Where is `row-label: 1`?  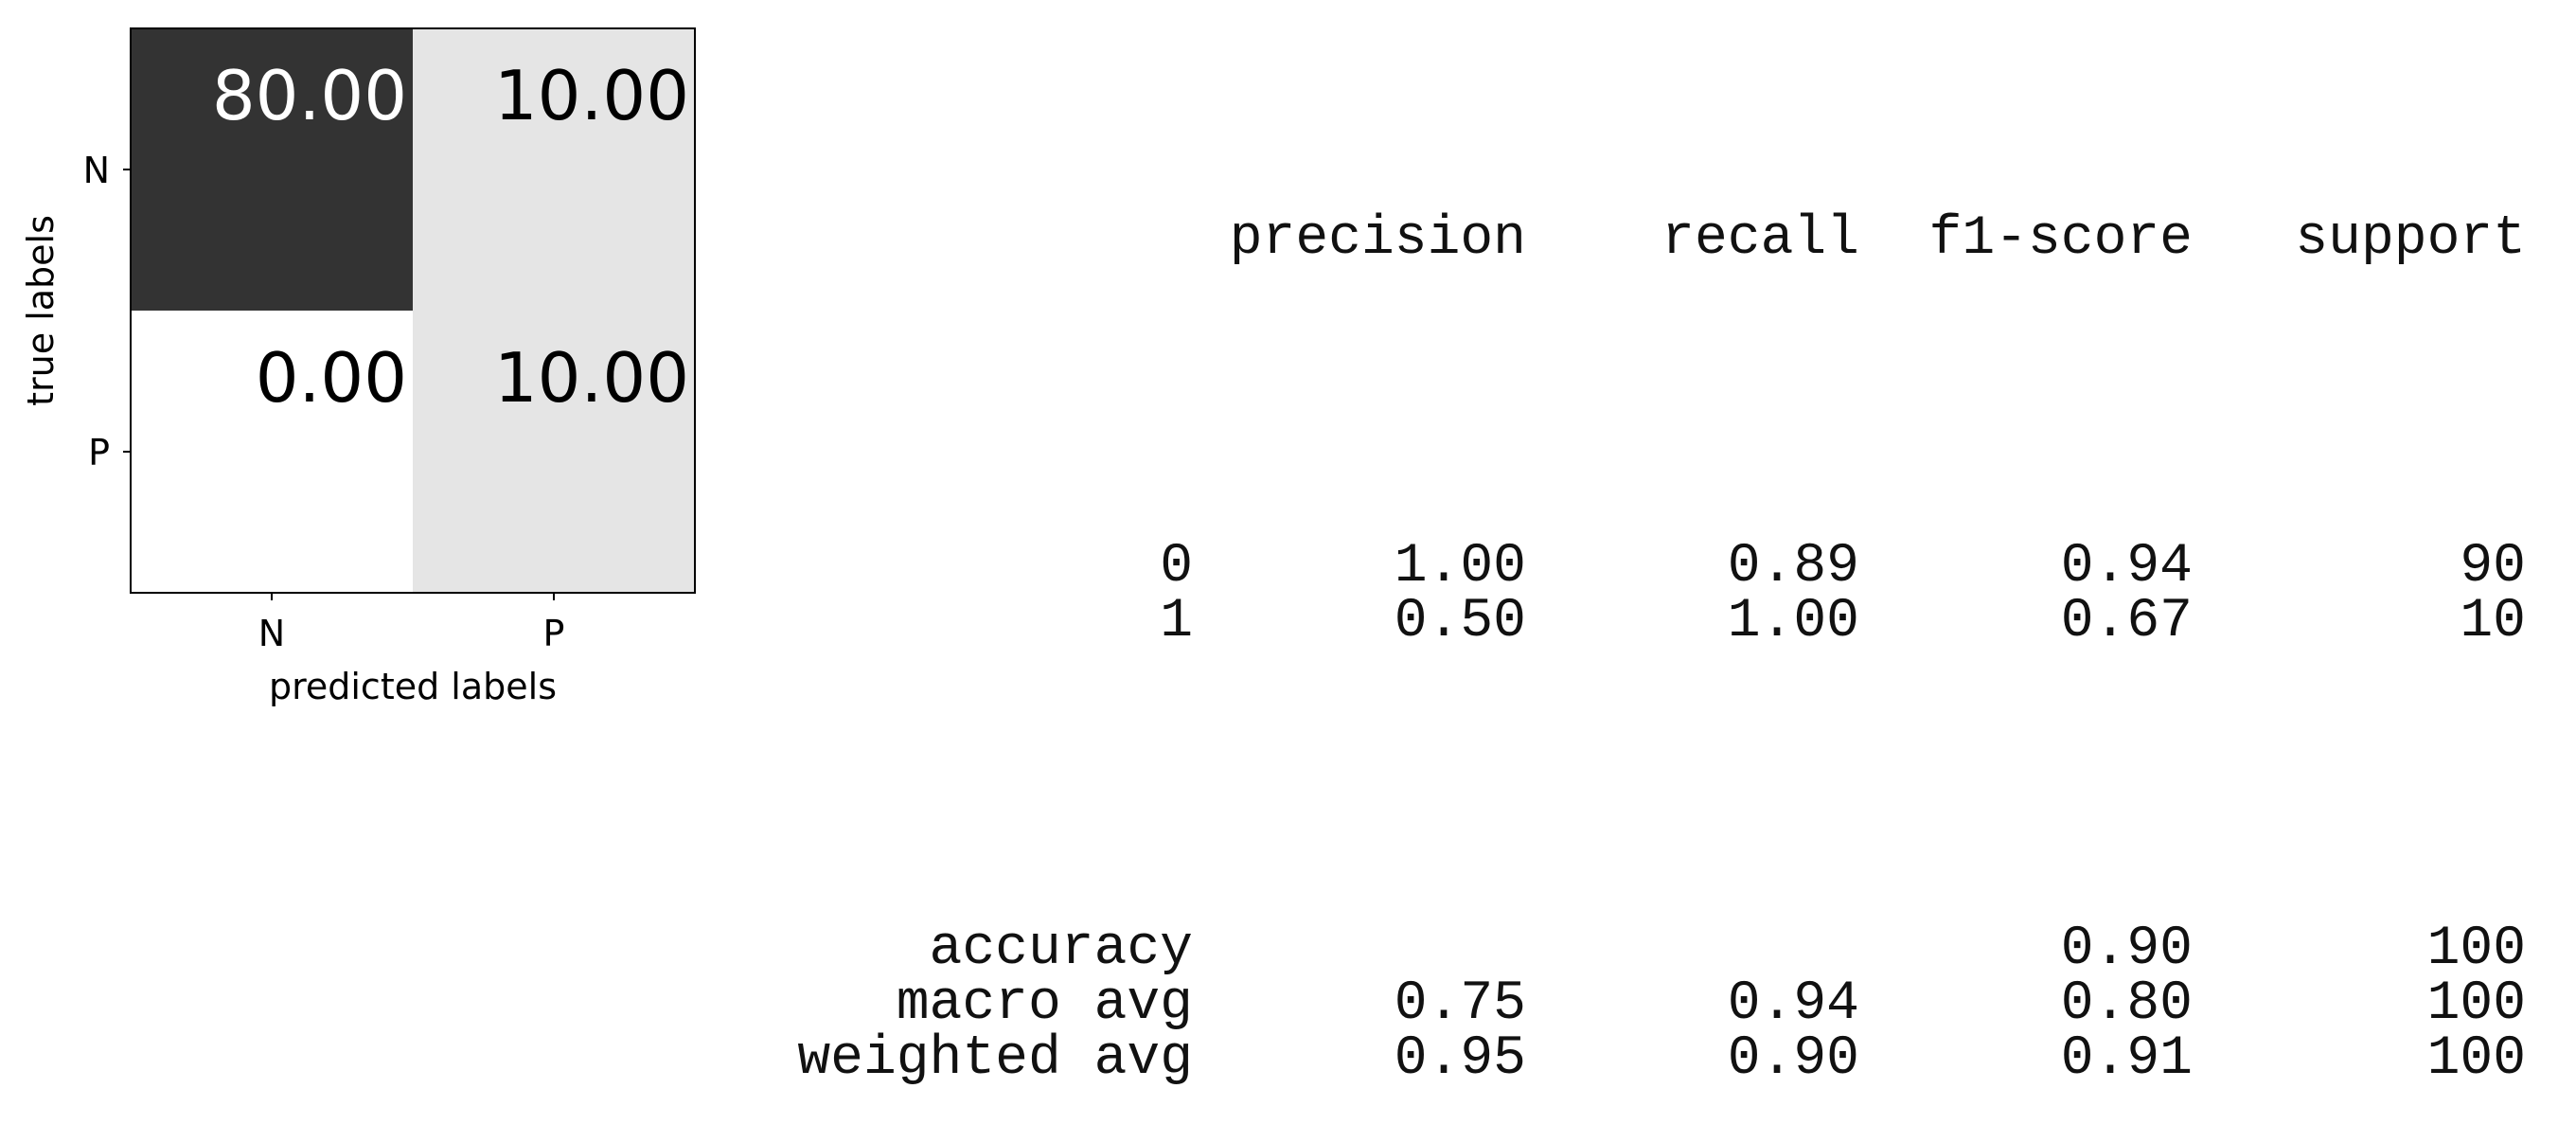
row-label: 1 is located at coordinates (1176, 621).